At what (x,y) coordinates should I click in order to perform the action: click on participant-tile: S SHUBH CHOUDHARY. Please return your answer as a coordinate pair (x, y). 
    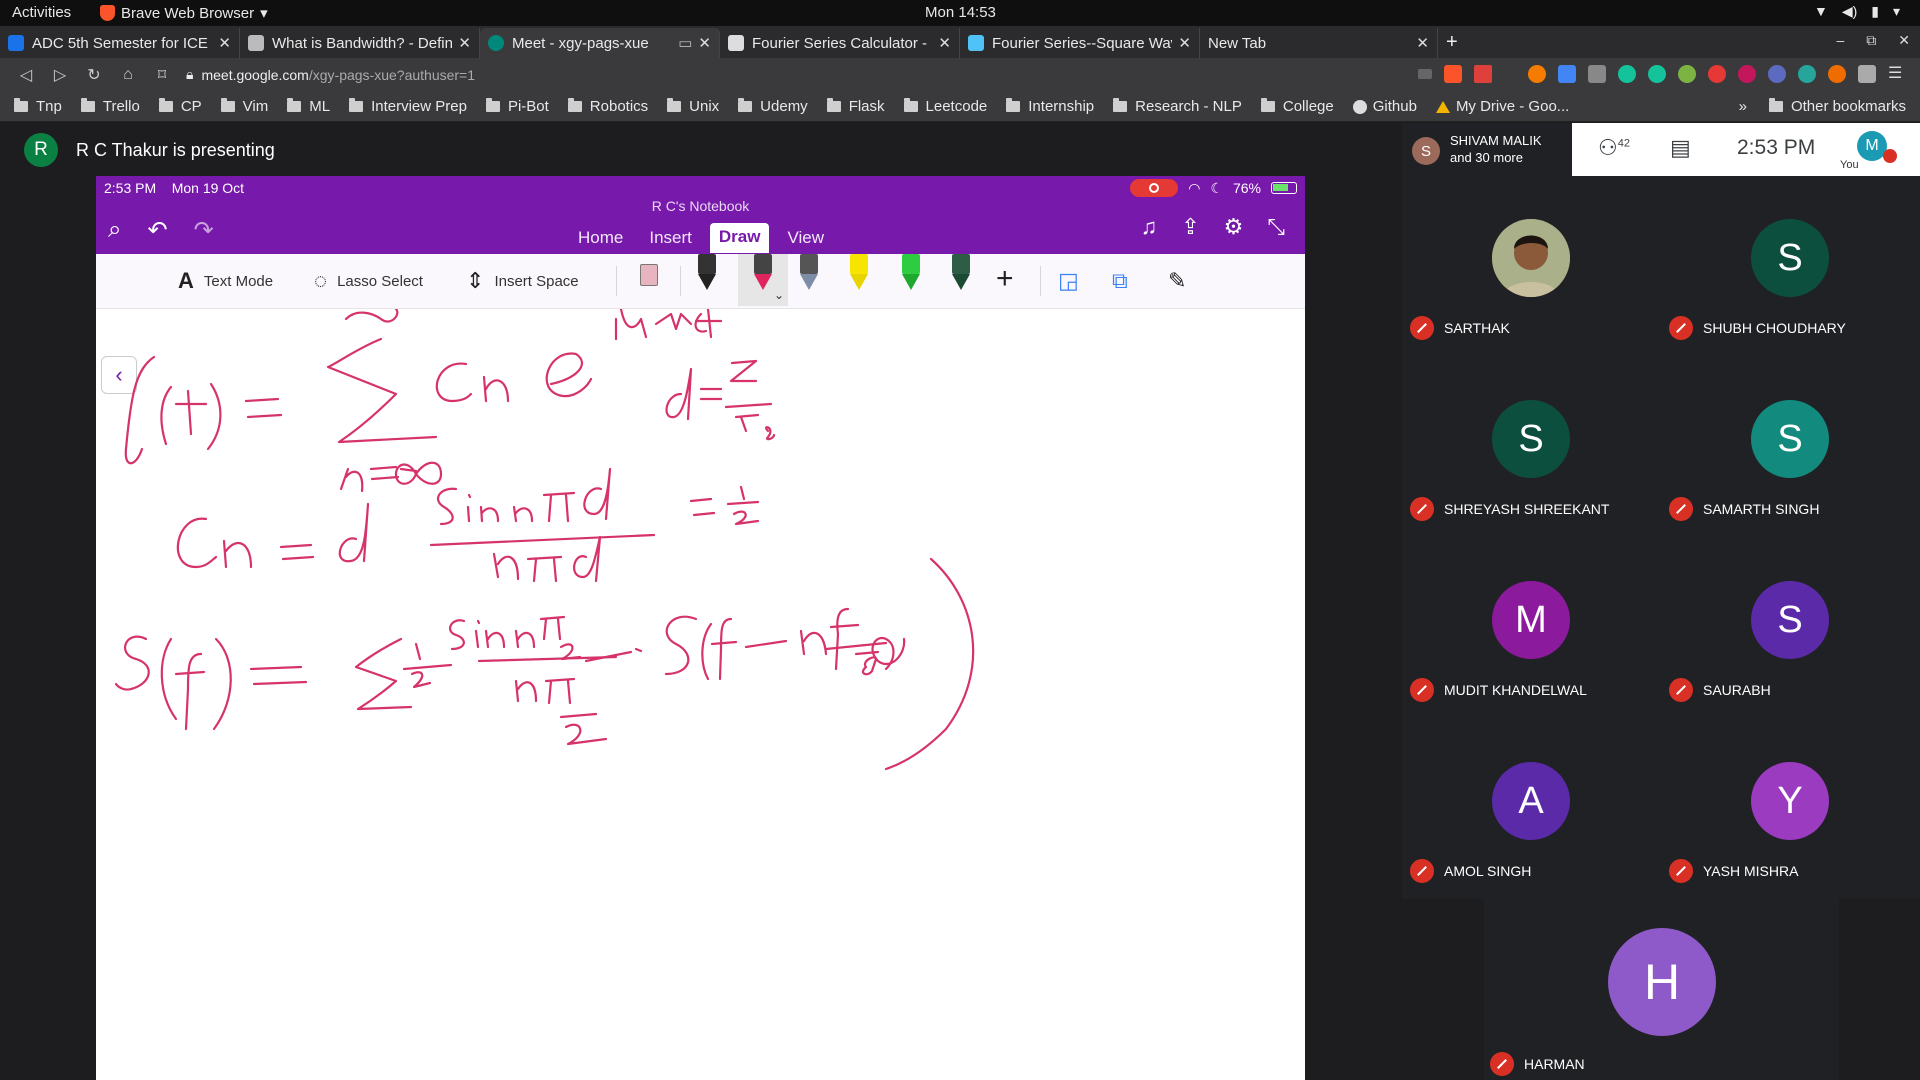
    Looking at the image, I should click on (1790, 266).